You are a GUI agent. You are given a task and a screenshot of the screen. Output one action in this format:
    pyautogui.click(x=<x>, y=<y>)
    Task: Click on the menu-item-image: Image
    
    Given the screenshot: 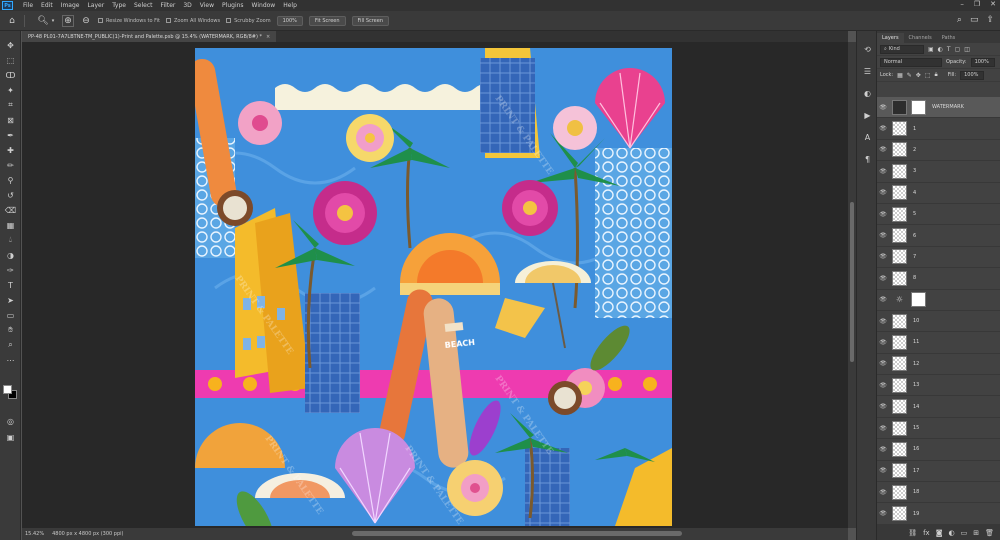 What is the action you would take?
    pyautogui.click(x=70, y=5)
    